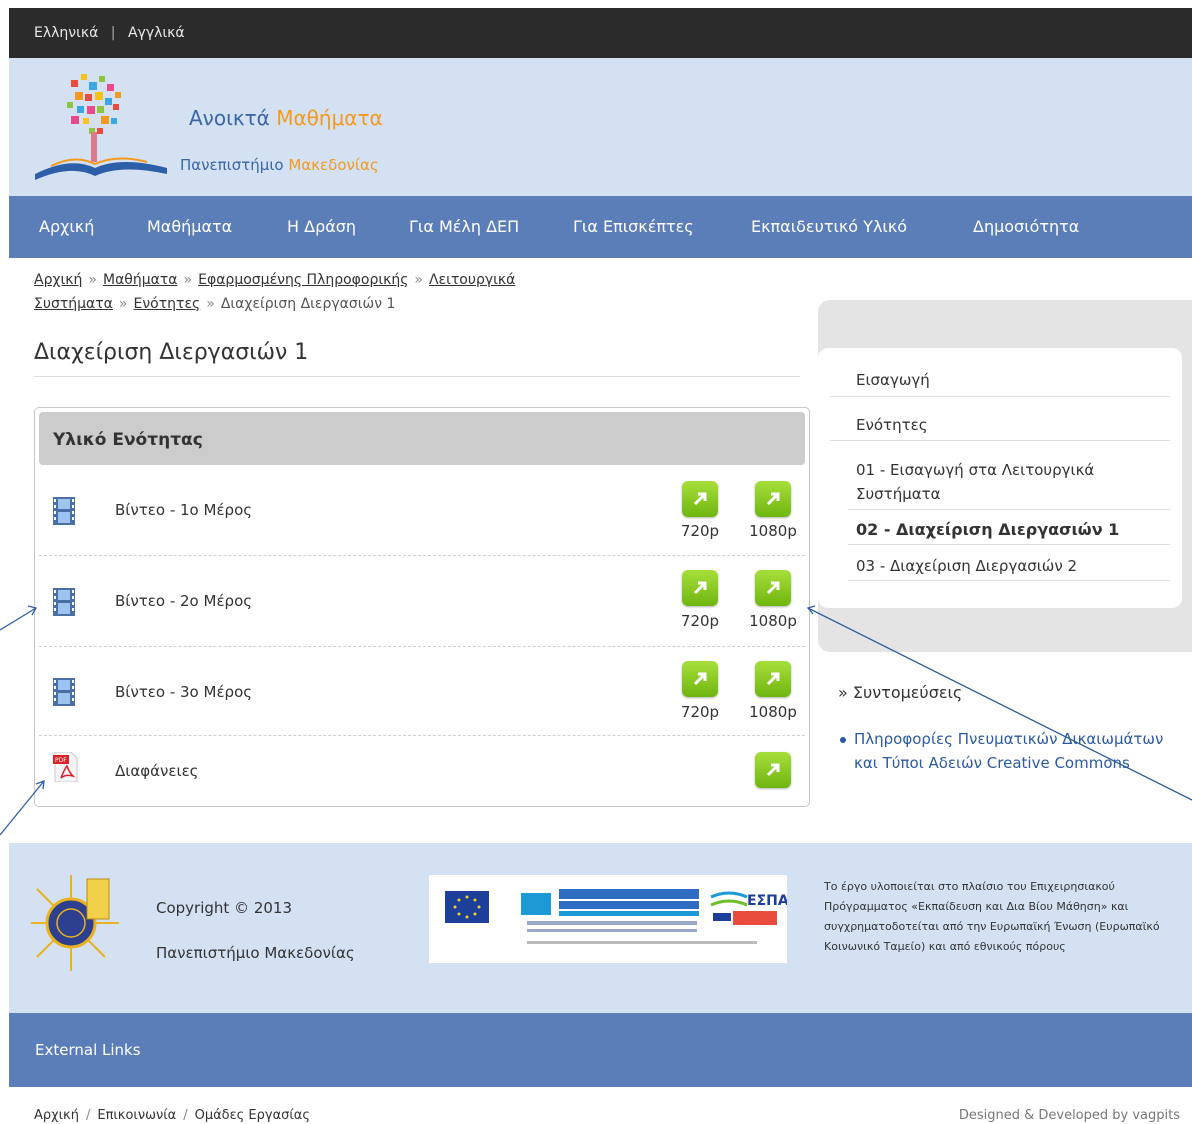 The width and height of the screenshot is (1192, 1124). I want to click on breadcrumb-link-courses: Μαθήματα, so click(140, 280).